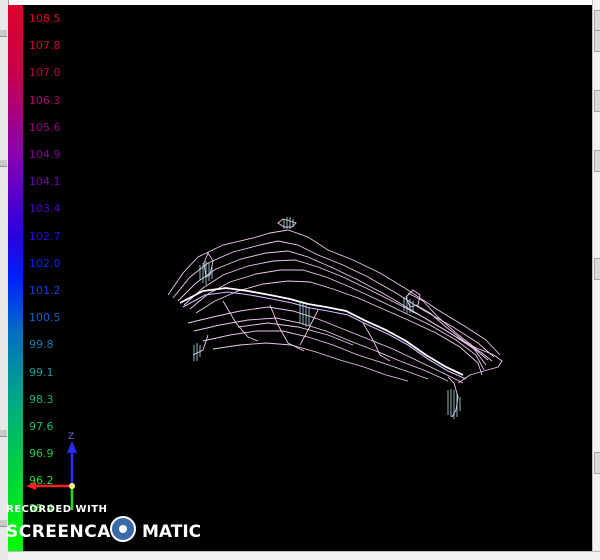 This screenshot has width=600, height=560. What do you see at coordinates (31, 486) in the screenshot?
I see `x-axis-arrow` at bounding box center [31, 486].